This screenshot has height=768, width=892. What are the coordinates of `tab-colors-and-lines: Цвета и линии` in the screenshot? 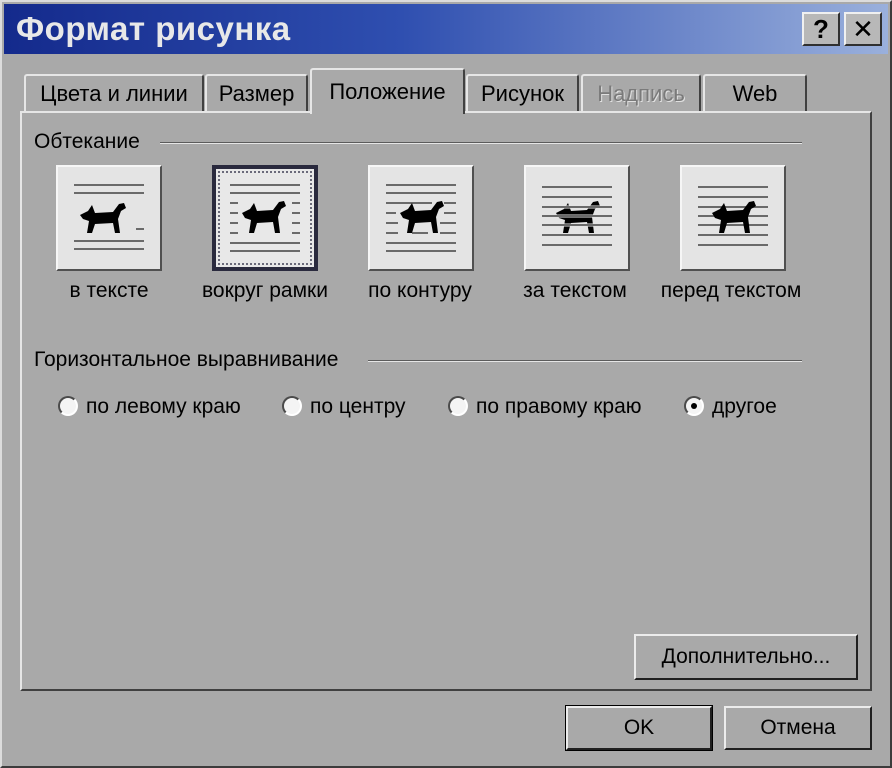 It's located at (114, 93).